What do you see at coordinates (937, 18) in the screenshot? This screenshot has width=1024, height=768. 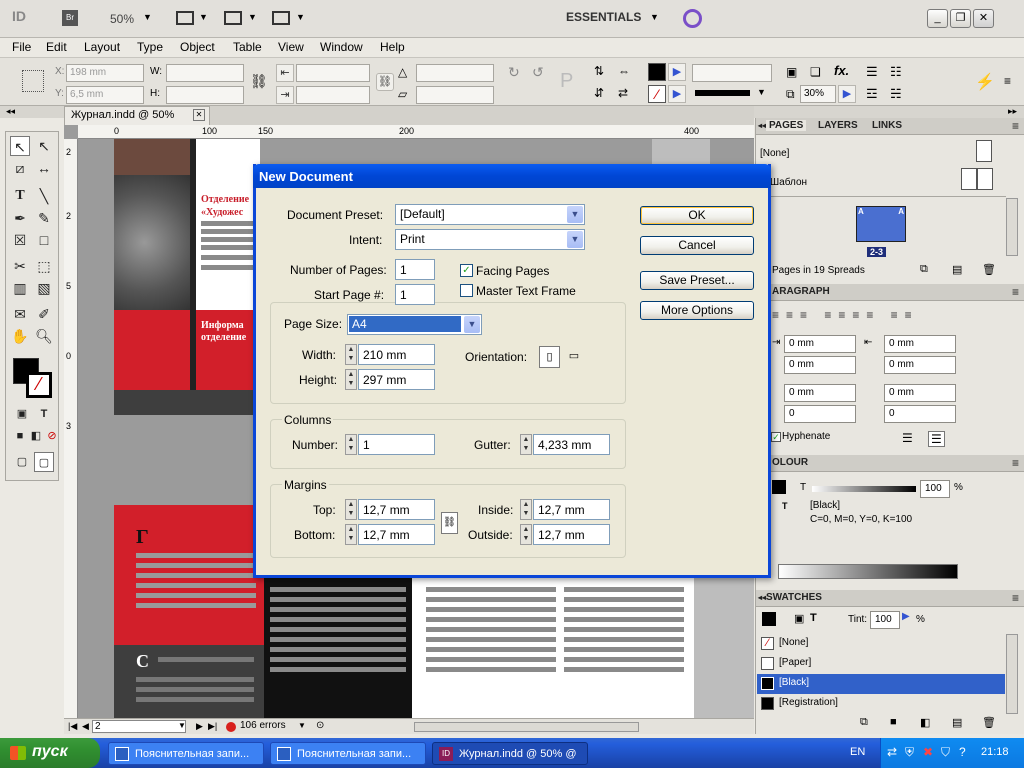 I see `minimize-button: _` at bounding box center [937, 18].